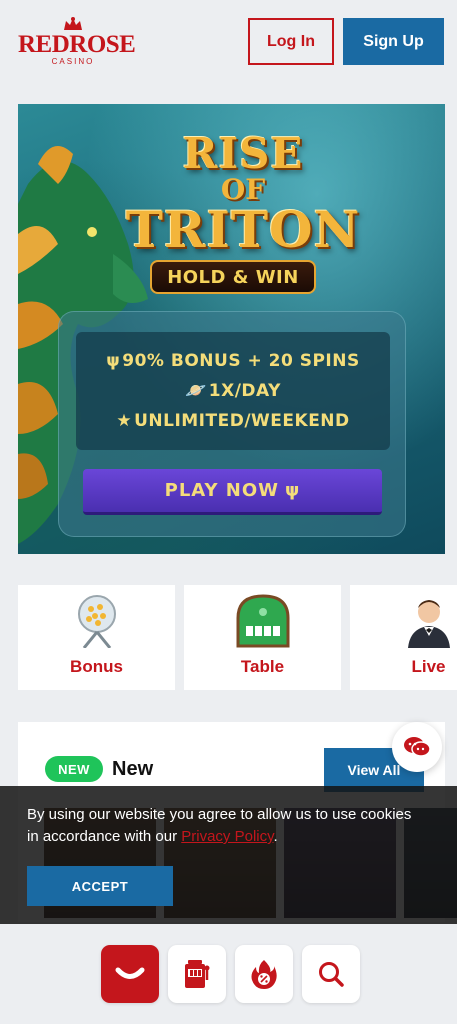  What do you see at coordinates (96, 666) in the screenshot?
I see `category-label: Bonus` at bounding box center [96, 666].